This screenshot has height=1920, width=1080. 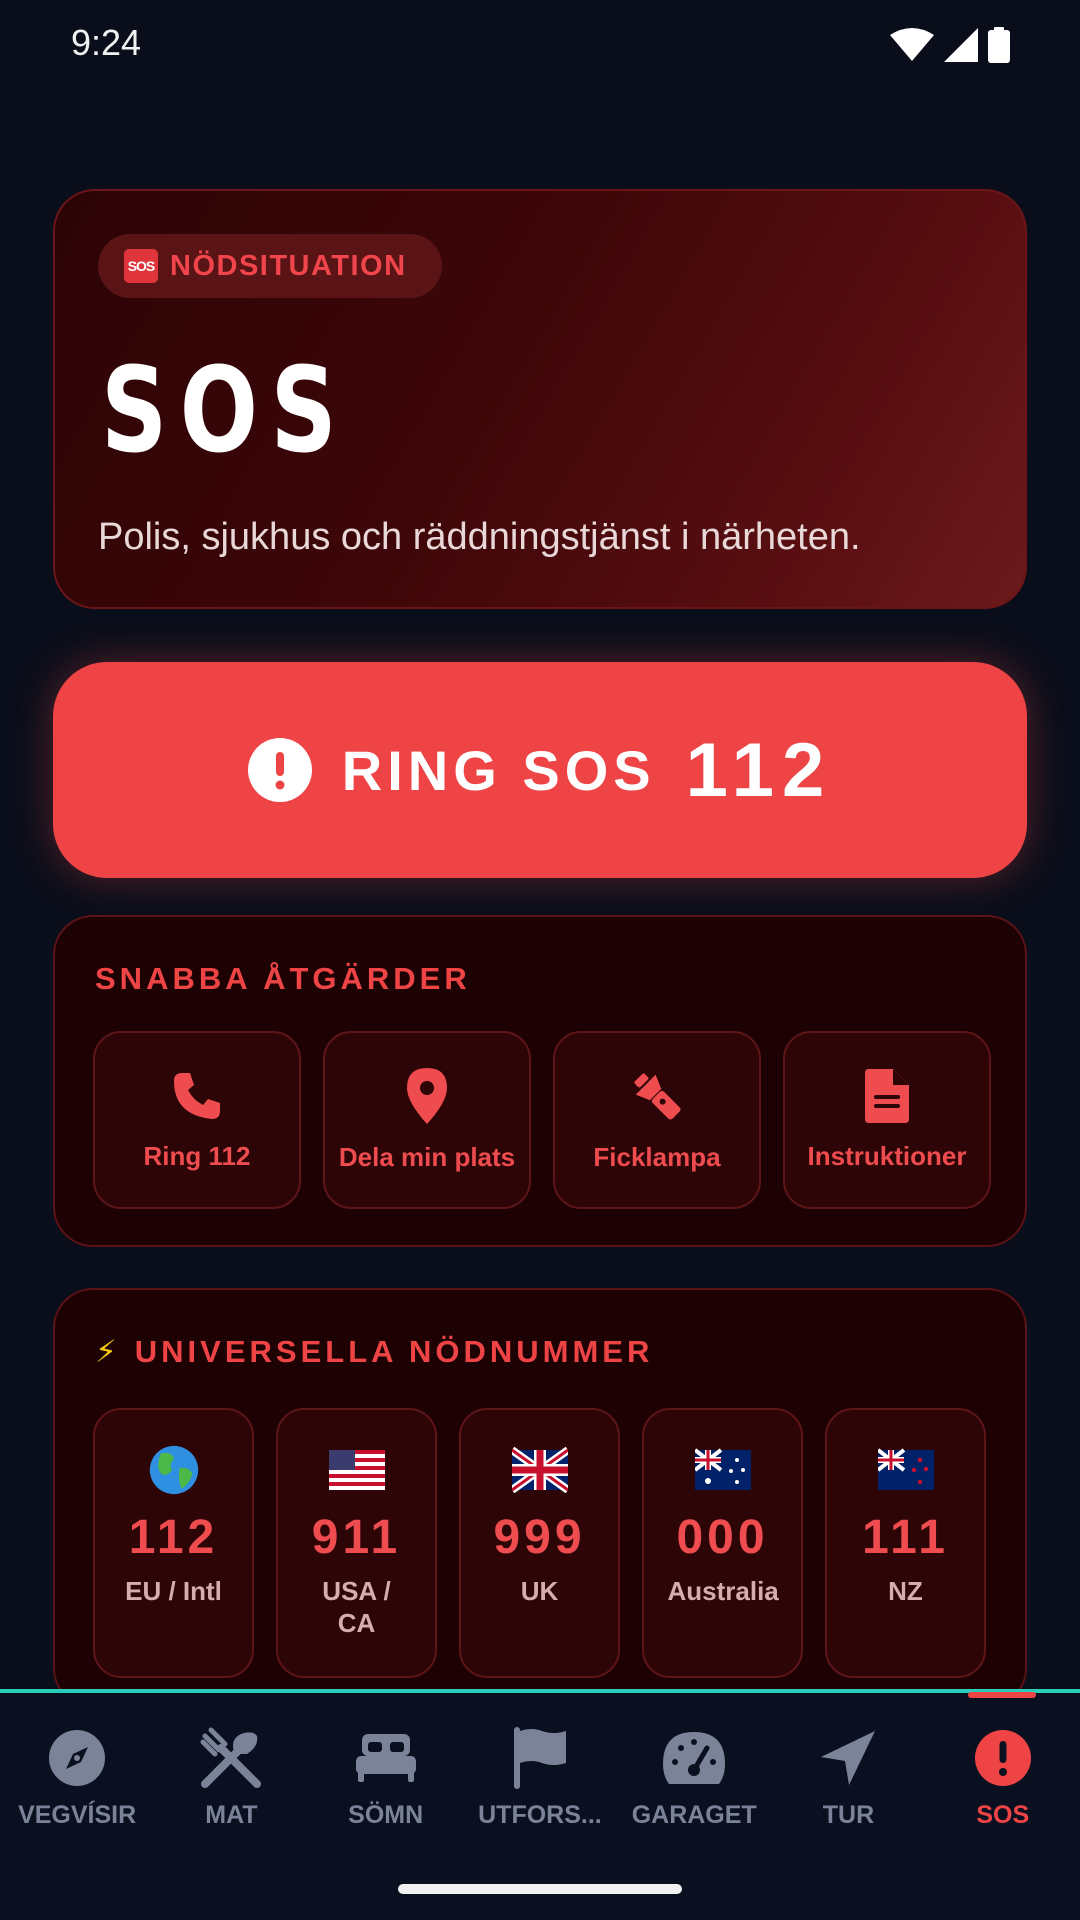 I want to click on number-tile-australia: 000 Australia, so click(x=722, y=1543).